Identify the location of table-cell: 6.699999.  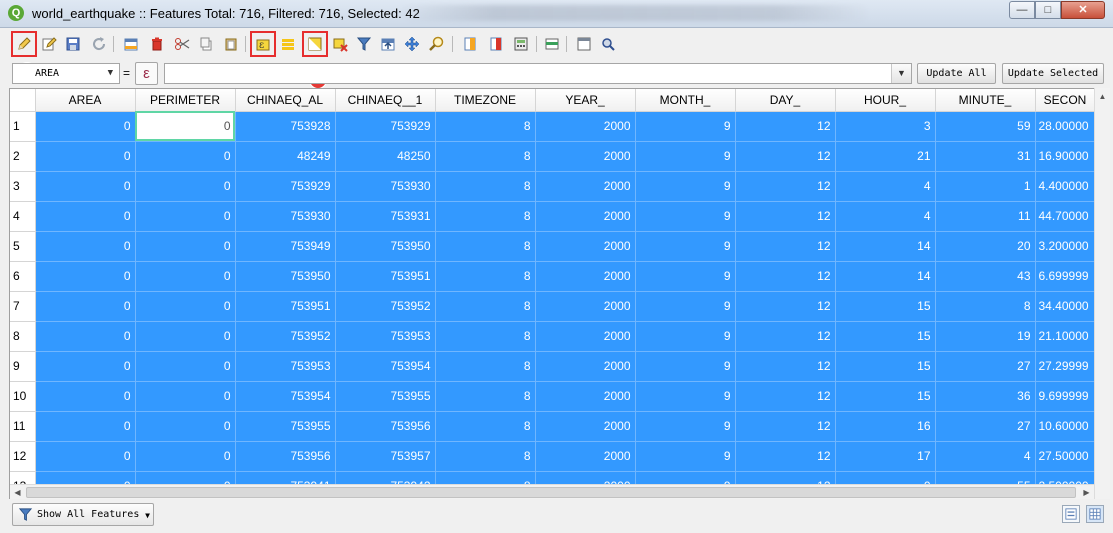
(1065, 276).